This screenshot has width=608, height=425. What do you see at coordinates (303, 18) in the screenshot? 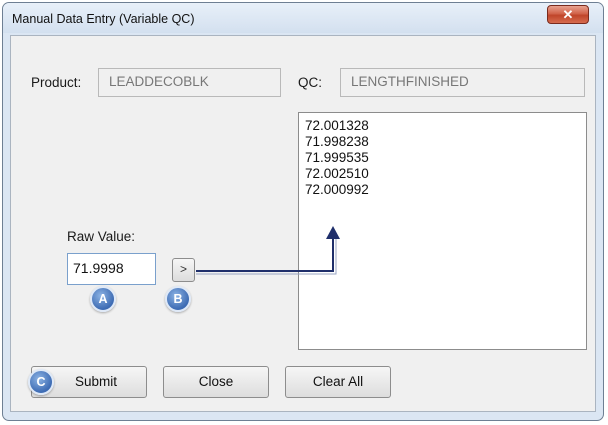
I see `title-bar: Manual Data Entry (Variable QC) ✕` at bounding box center [303, 18].